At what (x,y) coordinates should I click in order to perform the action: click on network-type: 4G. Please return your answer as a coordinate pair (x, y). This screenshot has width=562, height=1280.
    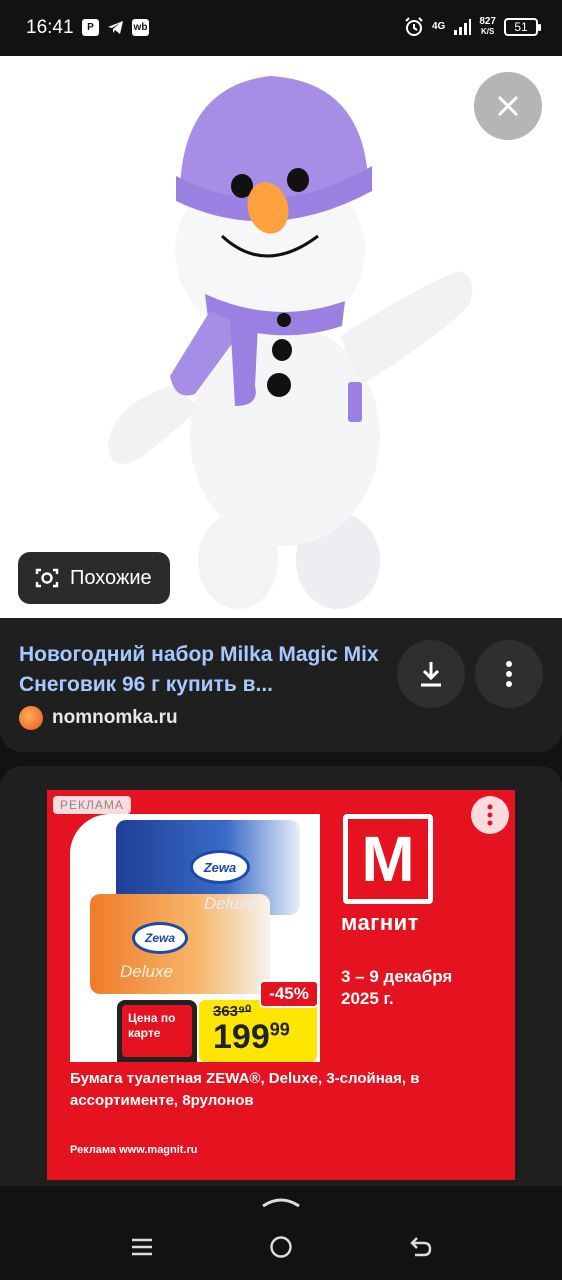
    Looking at the image, I should click on (438, 26).